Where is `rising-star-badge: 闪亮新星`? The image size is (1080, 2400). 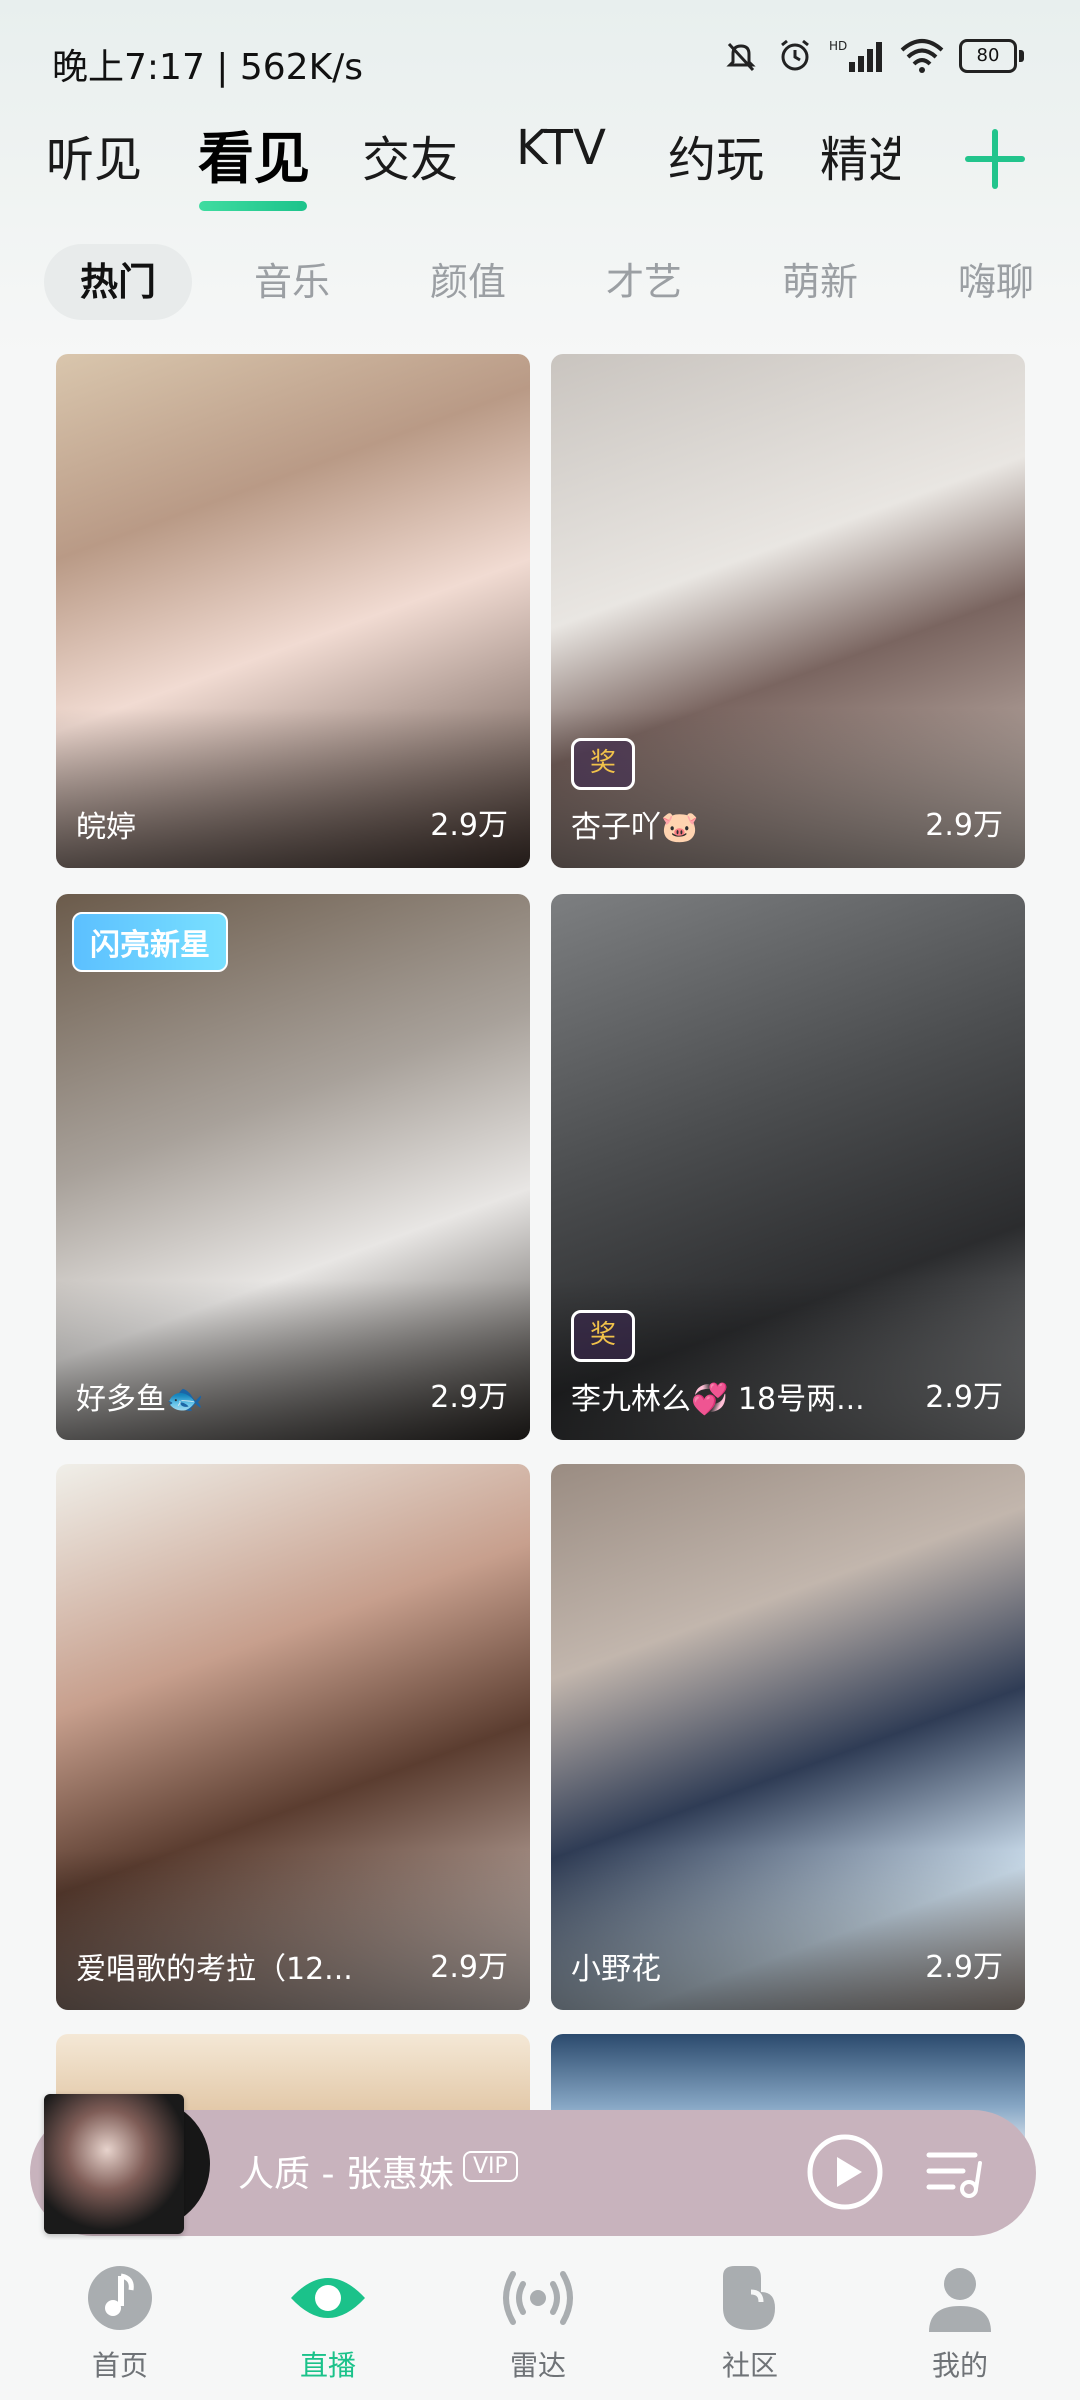
rising-star-badge: 闪亮新星 is located at coordinates (150, 942).